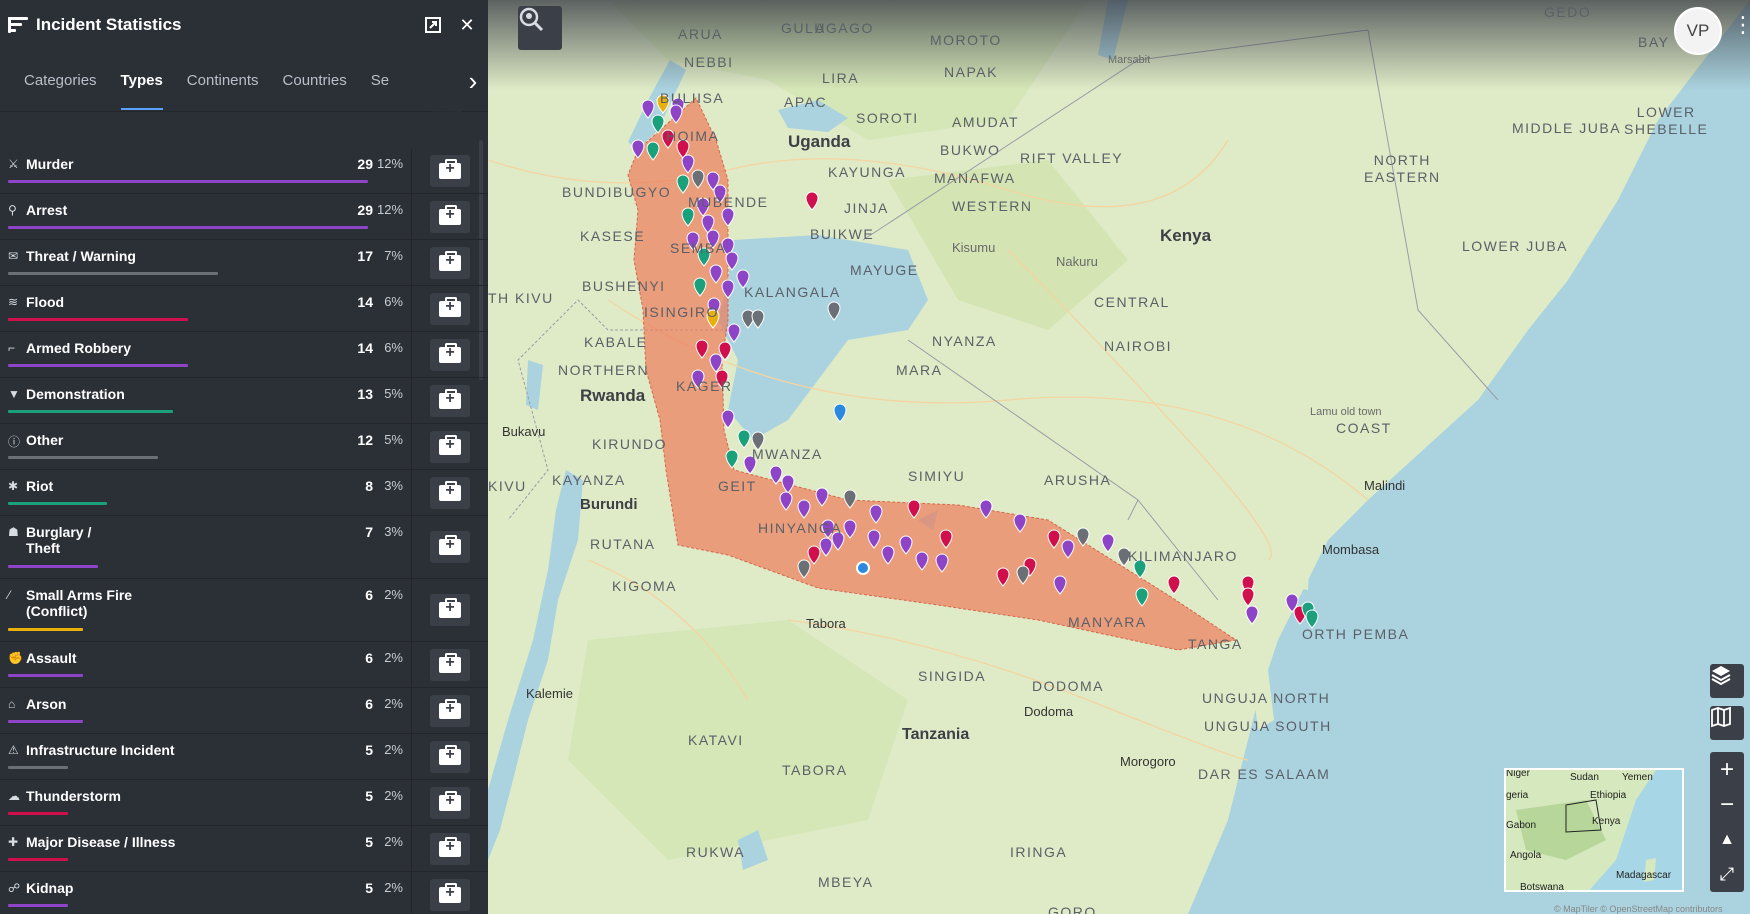 This screenshot has width=1750, height=914. I want to click on layers-button, so click(1727, 681).